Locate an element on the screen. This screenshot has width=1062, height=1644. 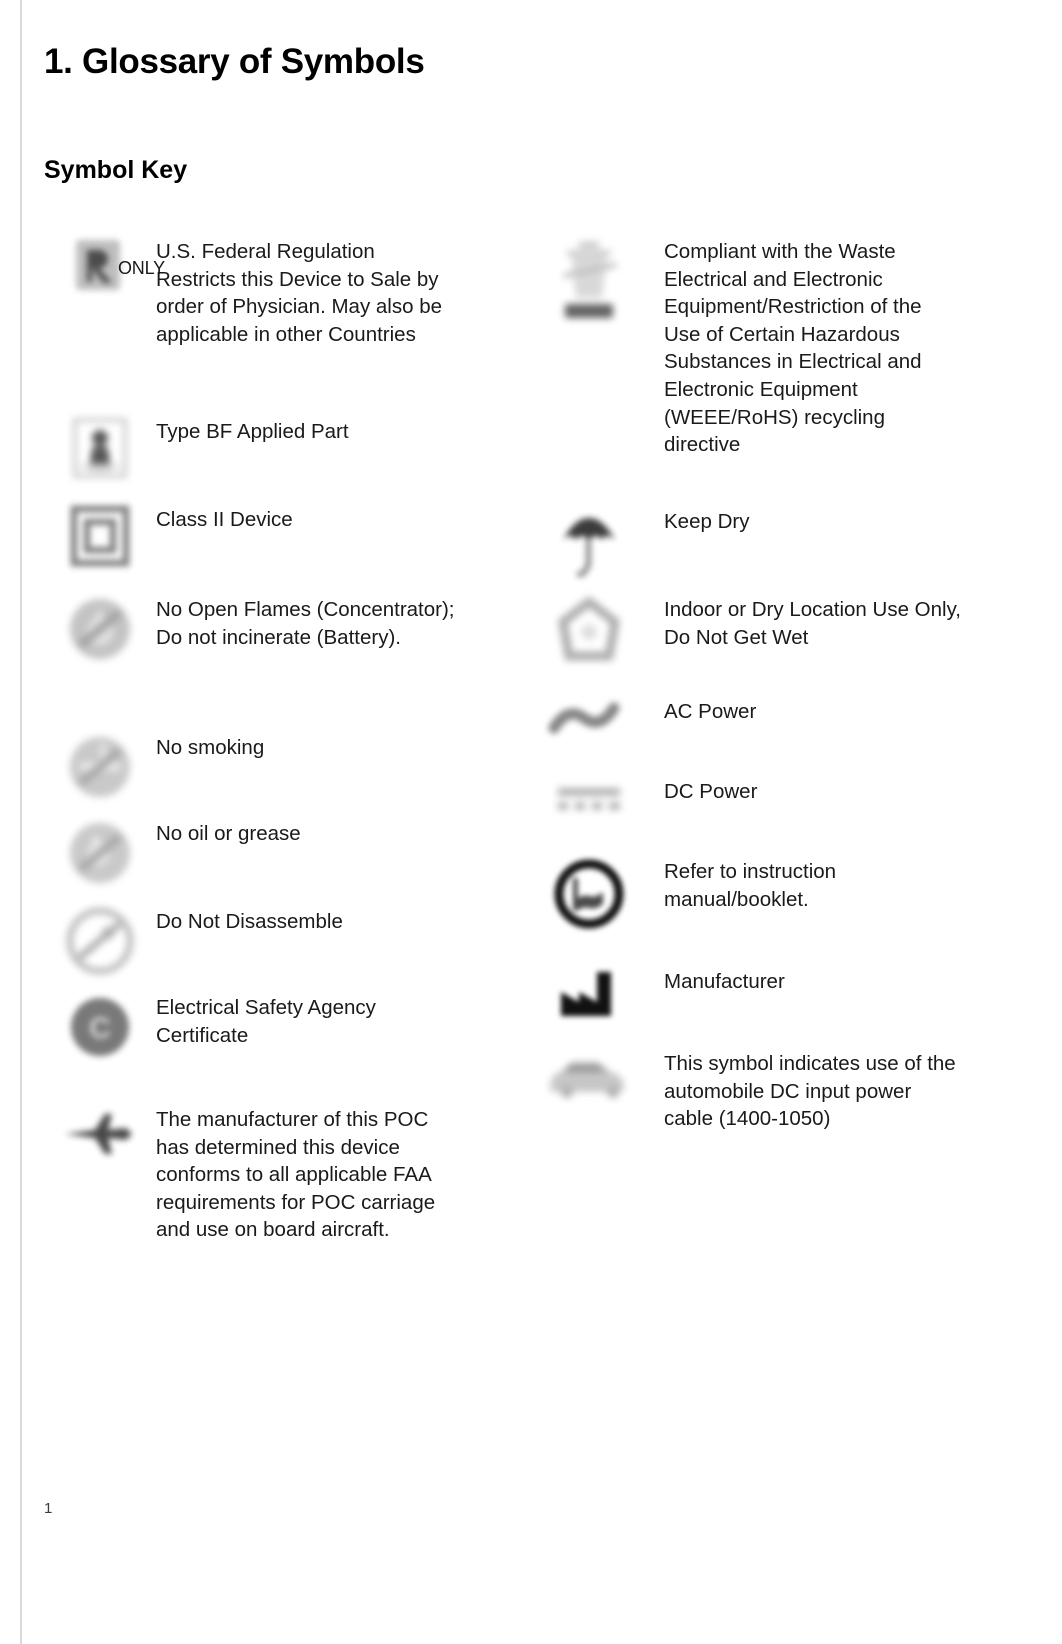
do-not-disassemble-icon is located at coordinates (100, 941).